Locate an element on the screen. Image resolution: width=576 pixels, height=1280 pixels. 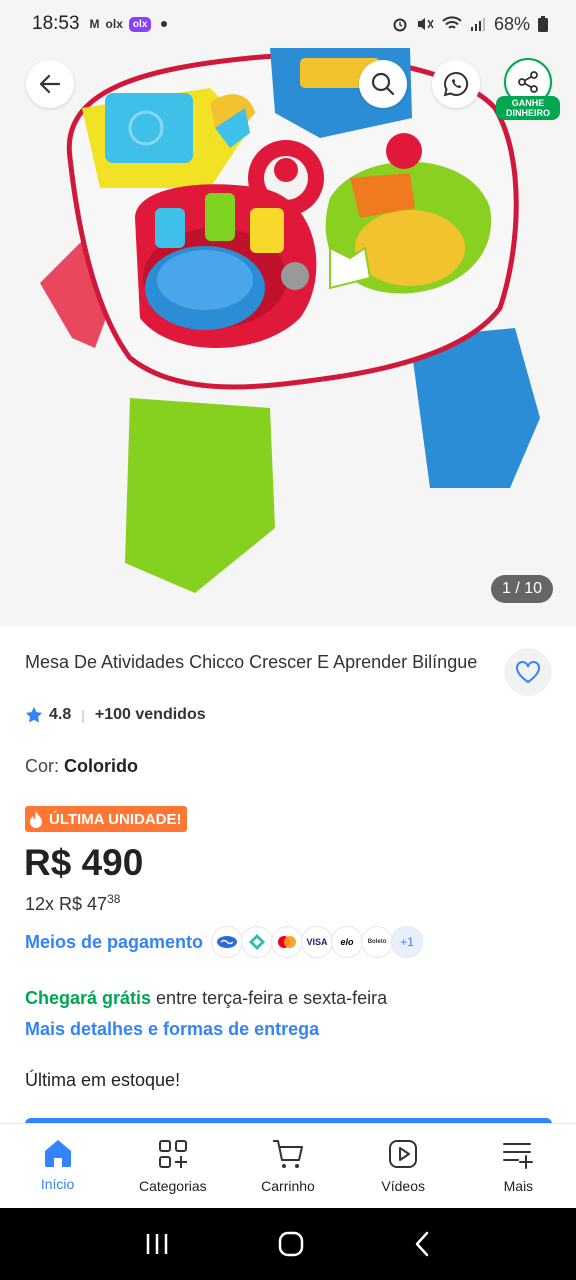
payment-methods-row: Meios de pagamento VISA elo Boleto +1 is located at coordinates (224, 942).